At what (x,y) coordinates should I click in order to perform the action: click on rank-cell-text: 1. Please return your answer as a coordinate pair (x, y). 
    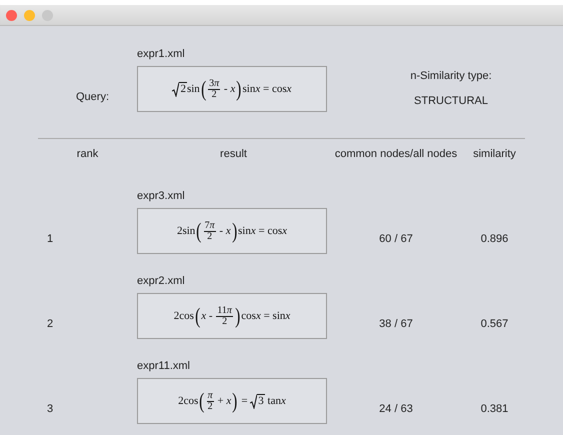
    Looking at the image, I should click on (50, 240).